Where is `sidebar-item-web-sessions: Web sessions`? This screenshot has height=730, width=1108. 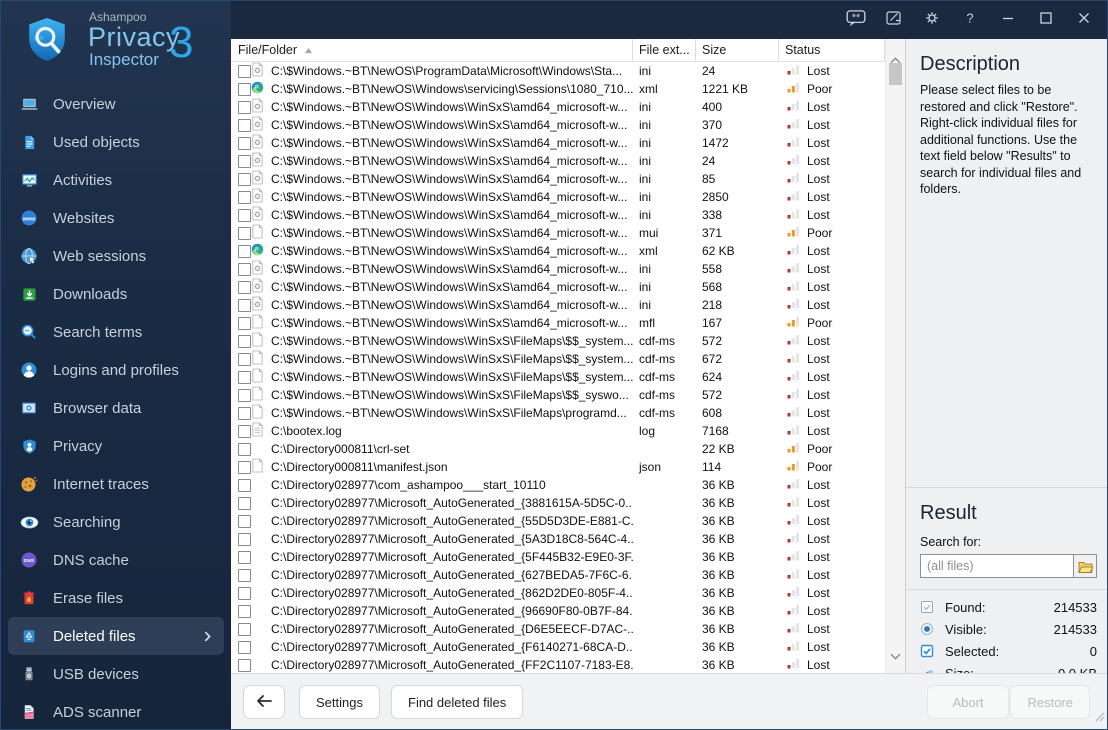
sidebar-item-web-sessions: Web sessions is located at coordinates (116, 256).